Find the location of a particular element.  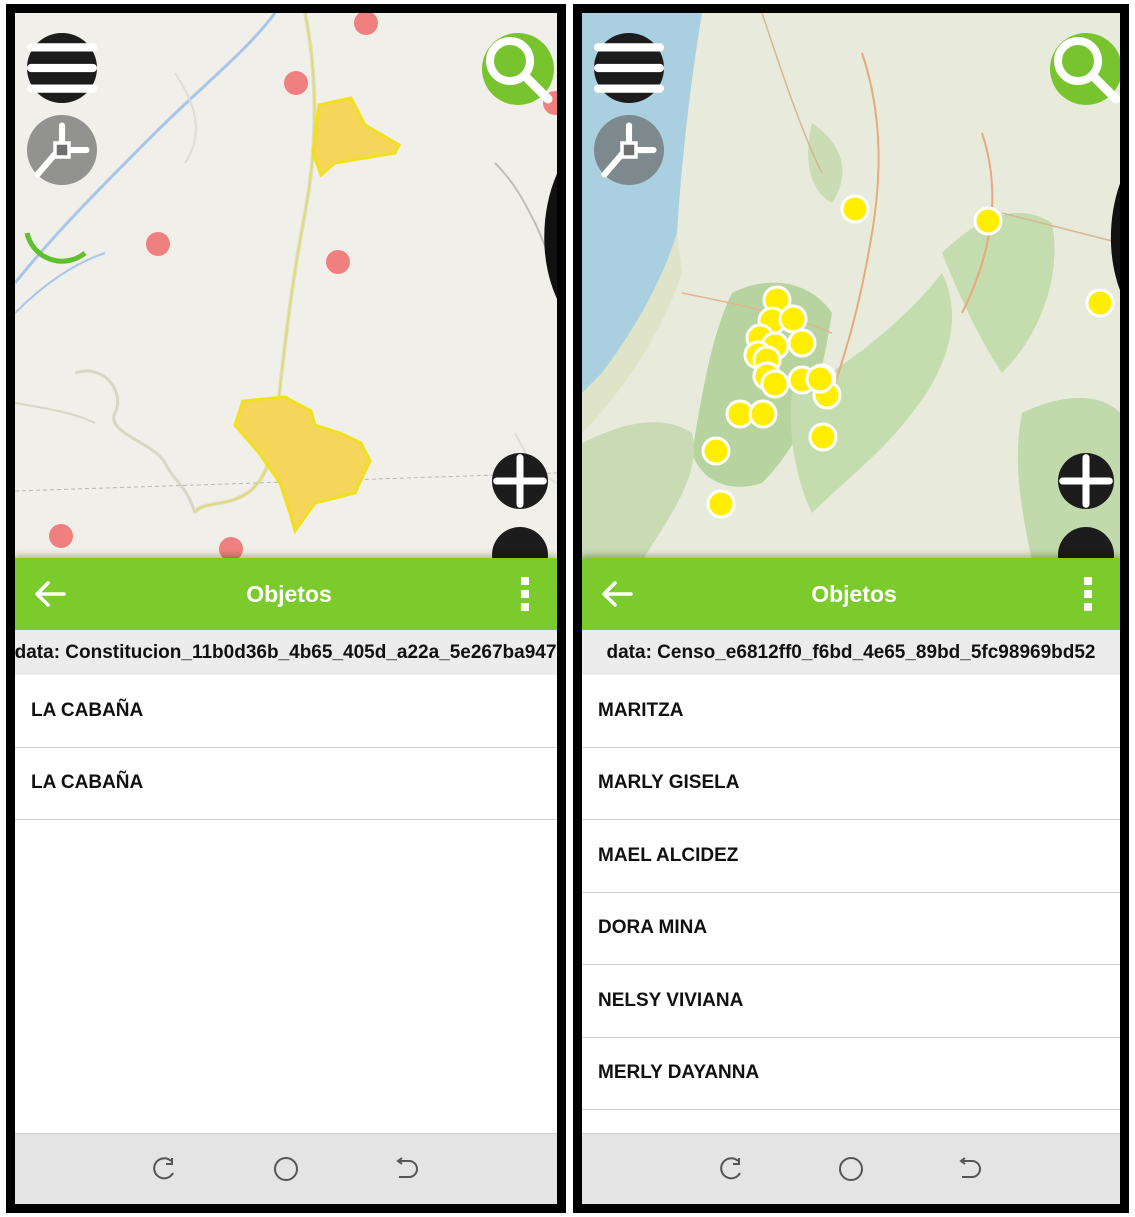

list-item: MAEL ALCIDEZ is located at coordinates (851, 856).